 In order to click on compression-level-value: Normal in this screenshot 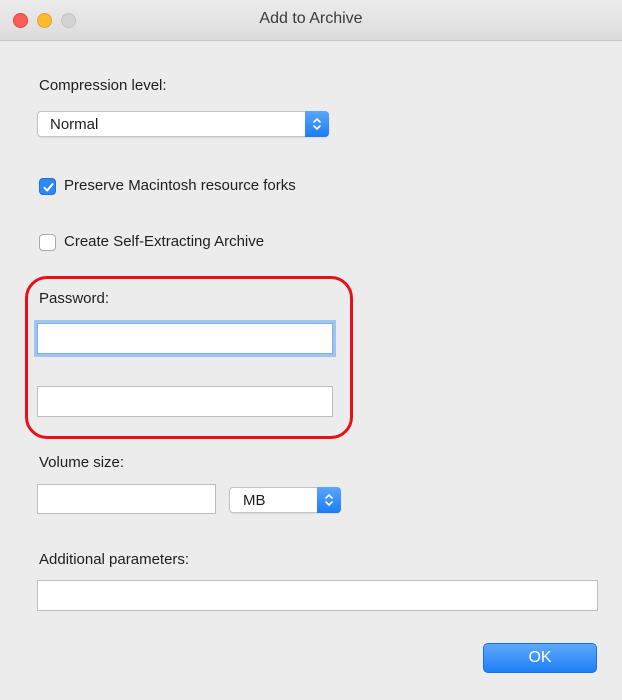, I will do `click(74, 124)`.